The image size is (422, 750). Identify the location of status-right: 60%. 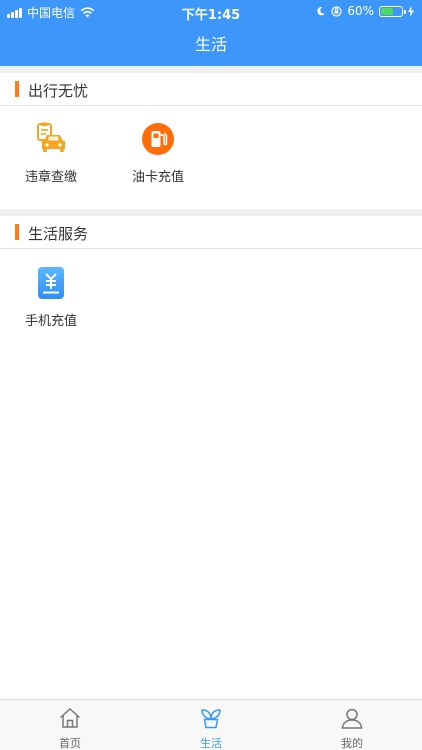
(365, 11).